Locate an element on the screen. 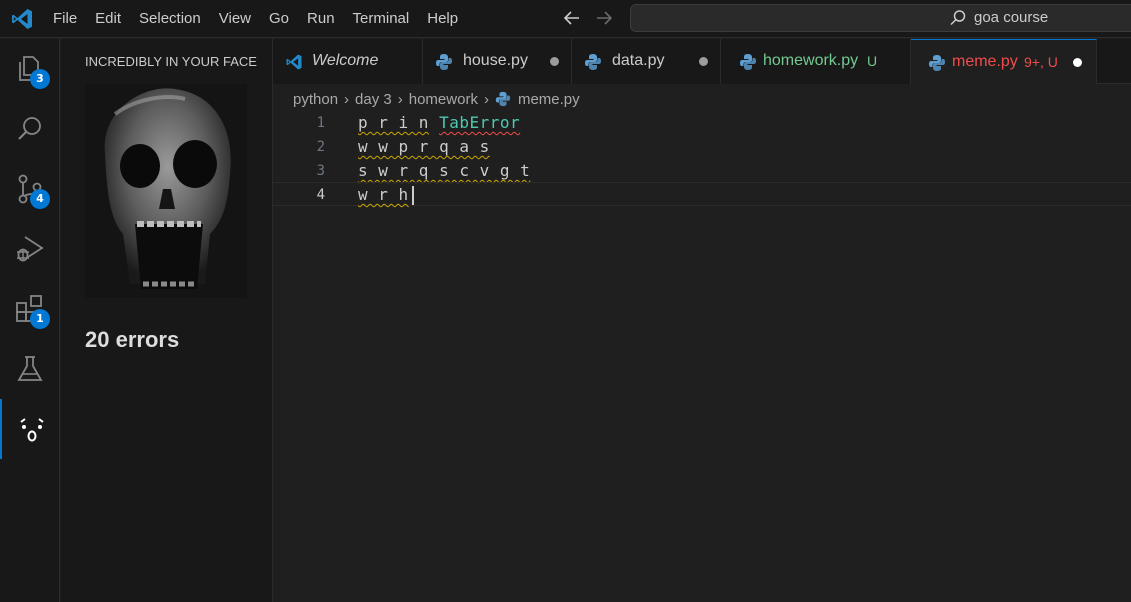 This screenshot has width=1131, height=602. flask-icon is located at coordinates (30, 368).